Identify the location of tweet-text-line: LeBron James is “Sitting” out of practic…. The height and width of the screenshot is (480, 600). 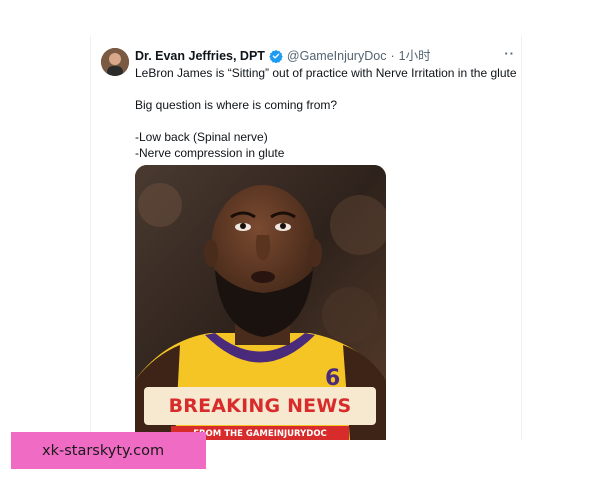
(326, 73).